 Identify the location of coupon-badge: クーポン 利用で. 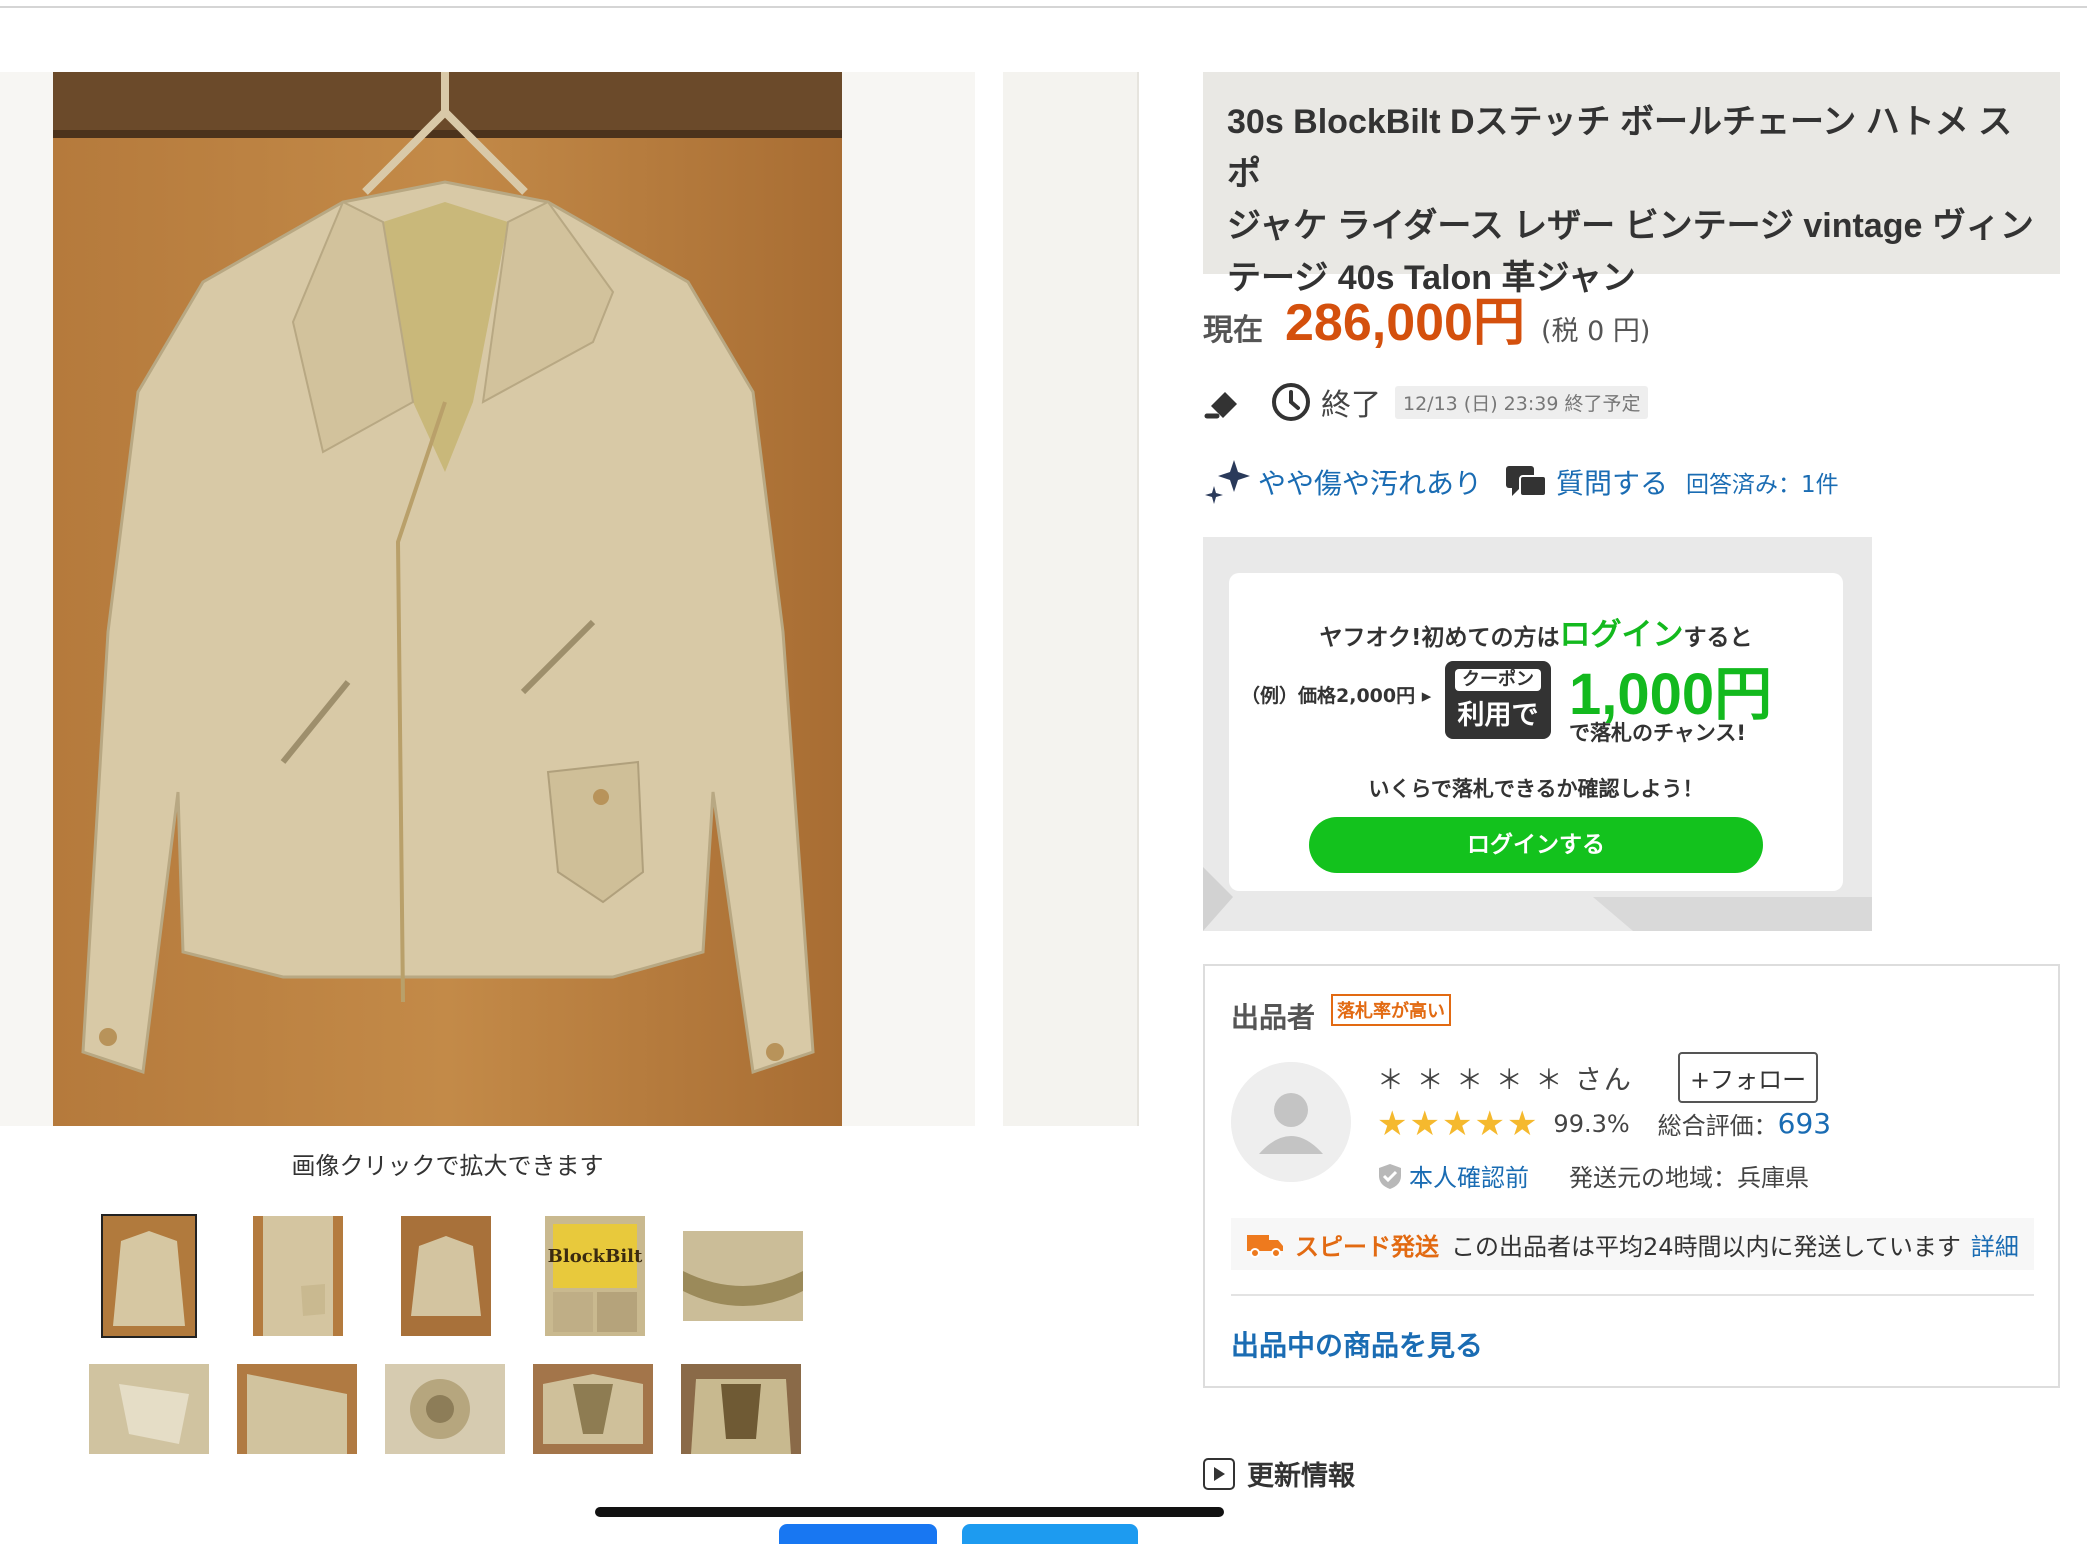
(1498, 700).